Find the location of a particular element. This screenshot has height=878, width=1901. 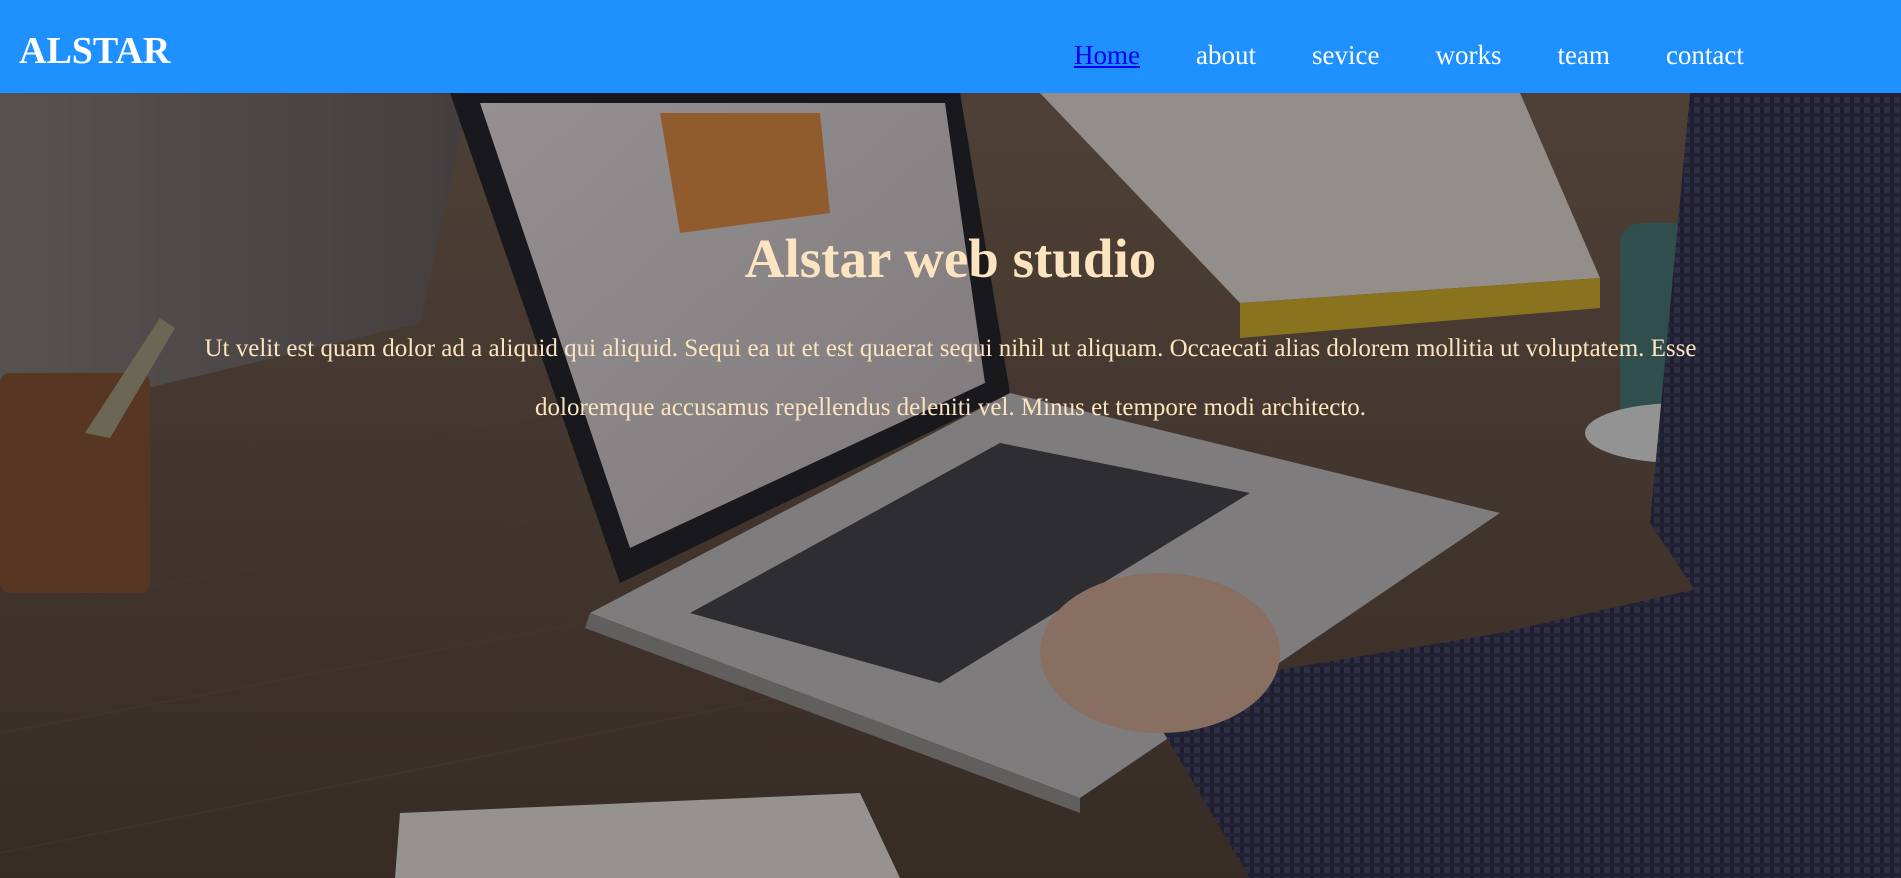

nav-link-service: sevice is located at coordinates (1345, 55).